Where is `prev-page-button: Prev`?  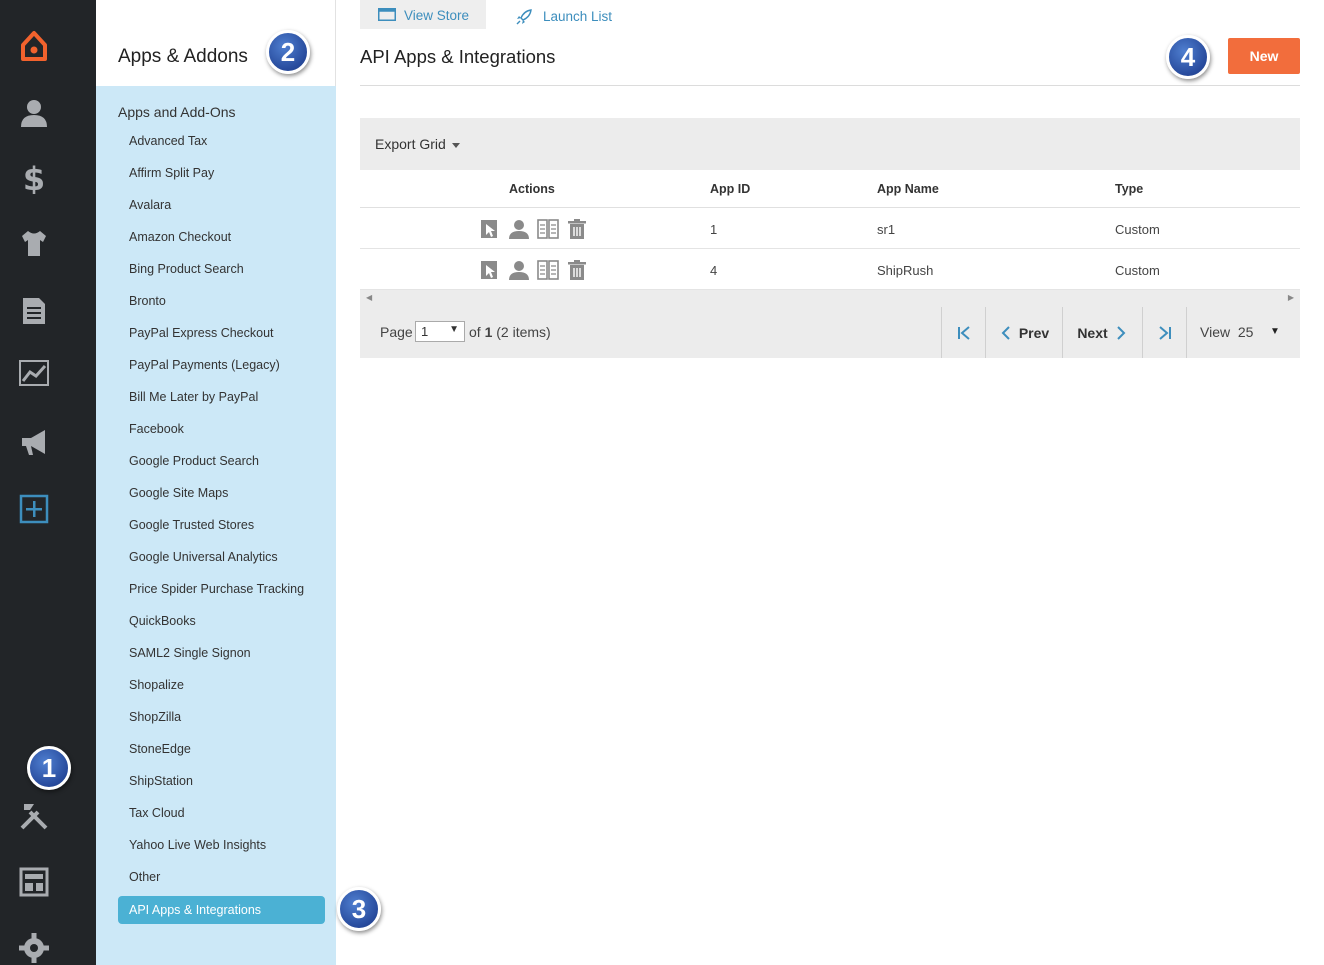
prev-page-button: Prev is located at coordinates (1023, 332).